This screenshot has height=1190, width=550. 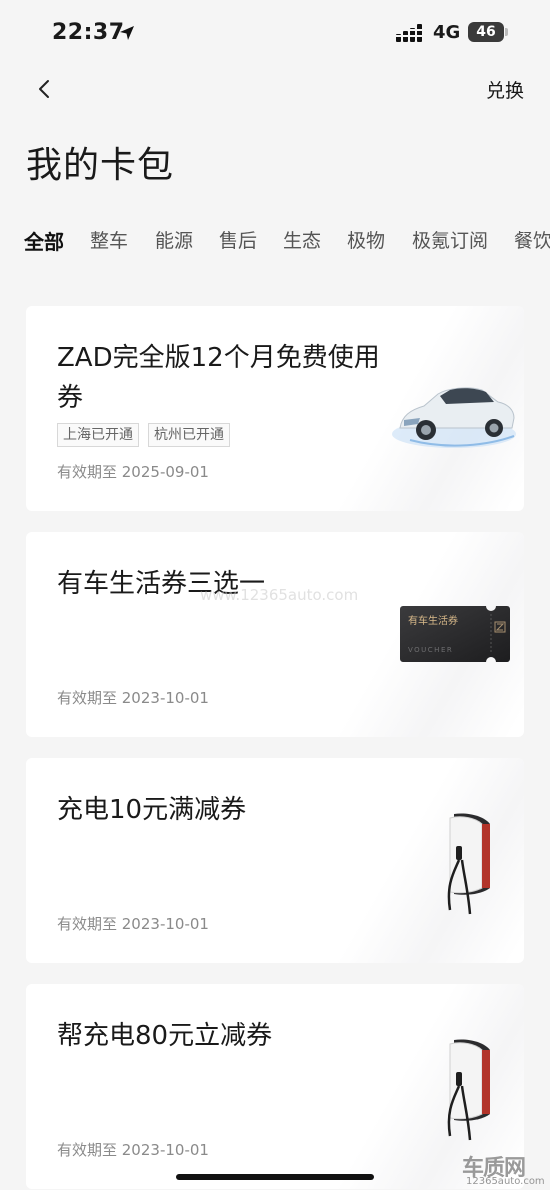 What do you see at coordinates (44, 89) in the screenshot?
I see `back-chevron-icon` at bounding box center [44, 89].